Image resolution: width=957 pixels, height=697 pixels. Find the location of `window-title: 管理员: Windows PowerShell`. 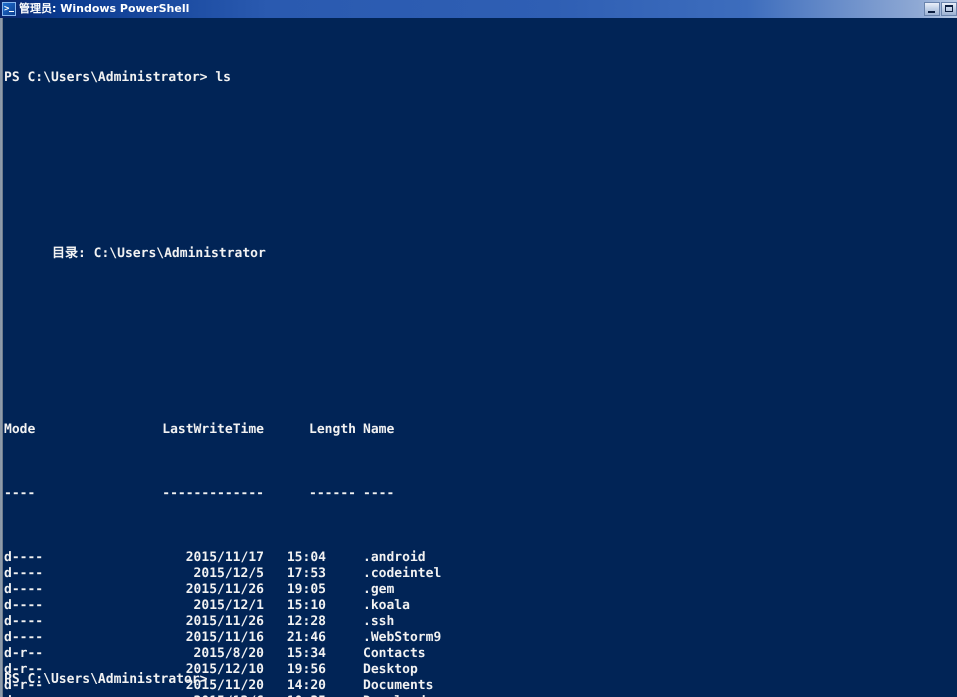

window-title: 管理员: Windows PowerShell is located at coordinates (104, 8).